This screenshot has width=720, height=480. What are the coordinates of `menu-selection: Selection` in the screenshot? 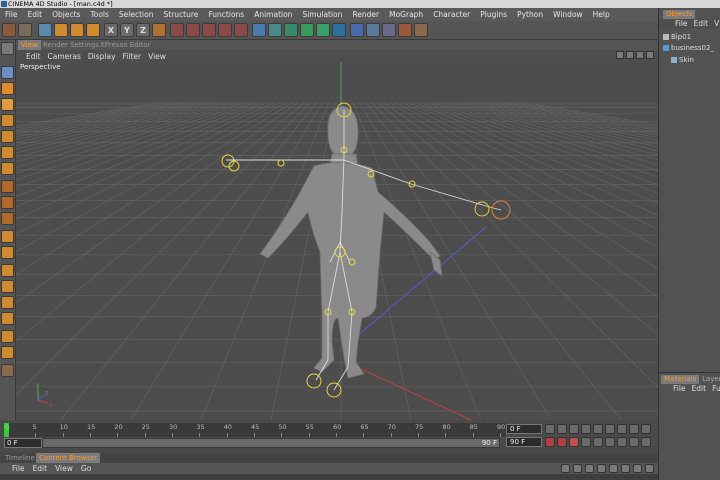 It's located at (136, 14).